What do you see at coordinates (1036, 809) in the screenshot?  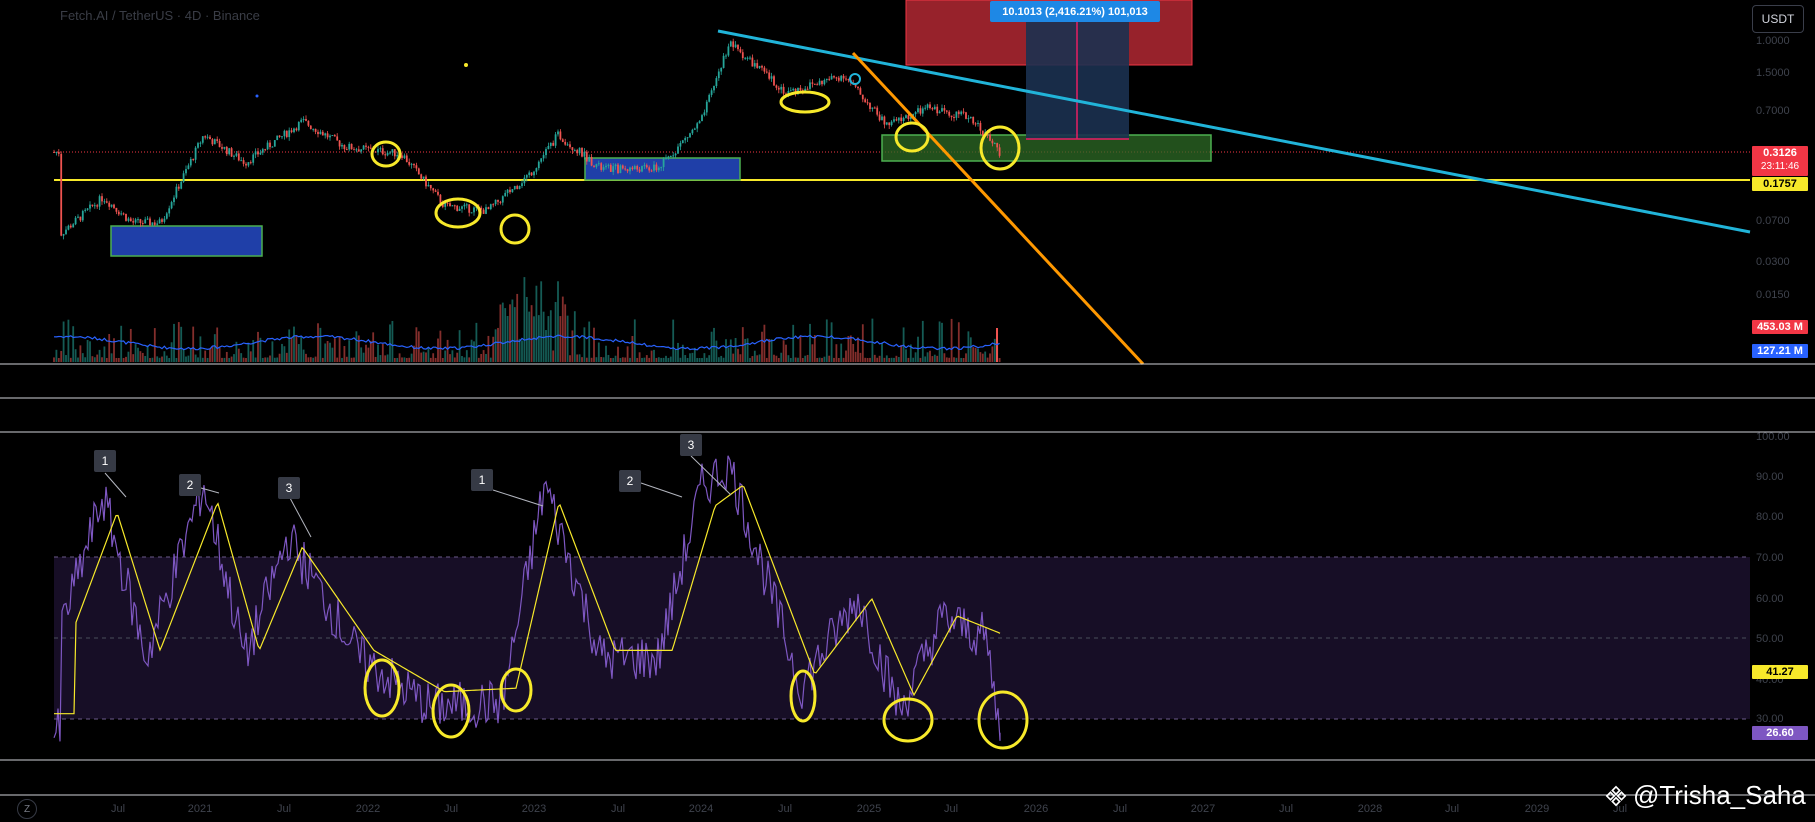 I see `time-tick-label: 2026` at bounding box center [1036, 809].